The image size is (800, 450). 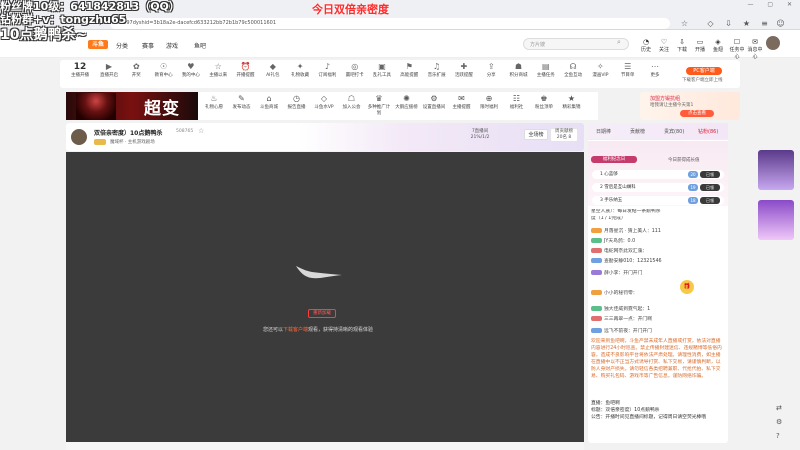 What do you see at coordinates (136, 70) in the screenshot?
I see `feature-item: ✿ 开奖` at bounding box center [136, 70].